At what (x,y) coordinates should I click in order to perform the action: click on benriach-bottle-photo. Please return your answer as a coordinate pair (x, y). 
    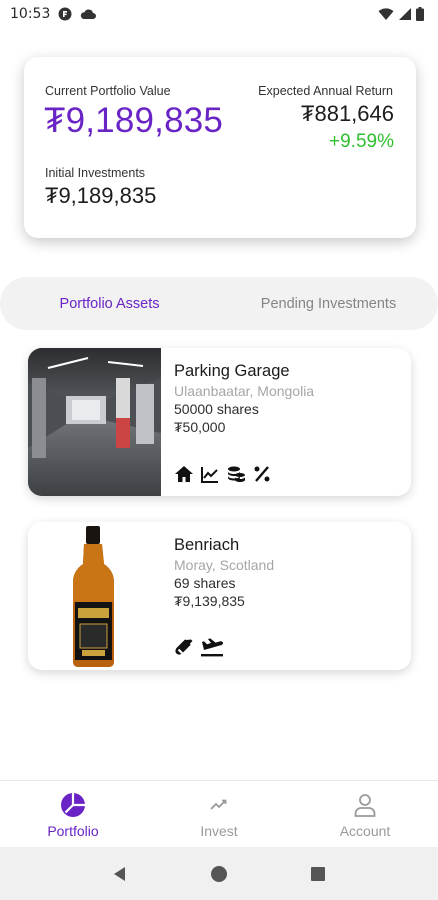
    Looking at the image, I should click on (94, 596).